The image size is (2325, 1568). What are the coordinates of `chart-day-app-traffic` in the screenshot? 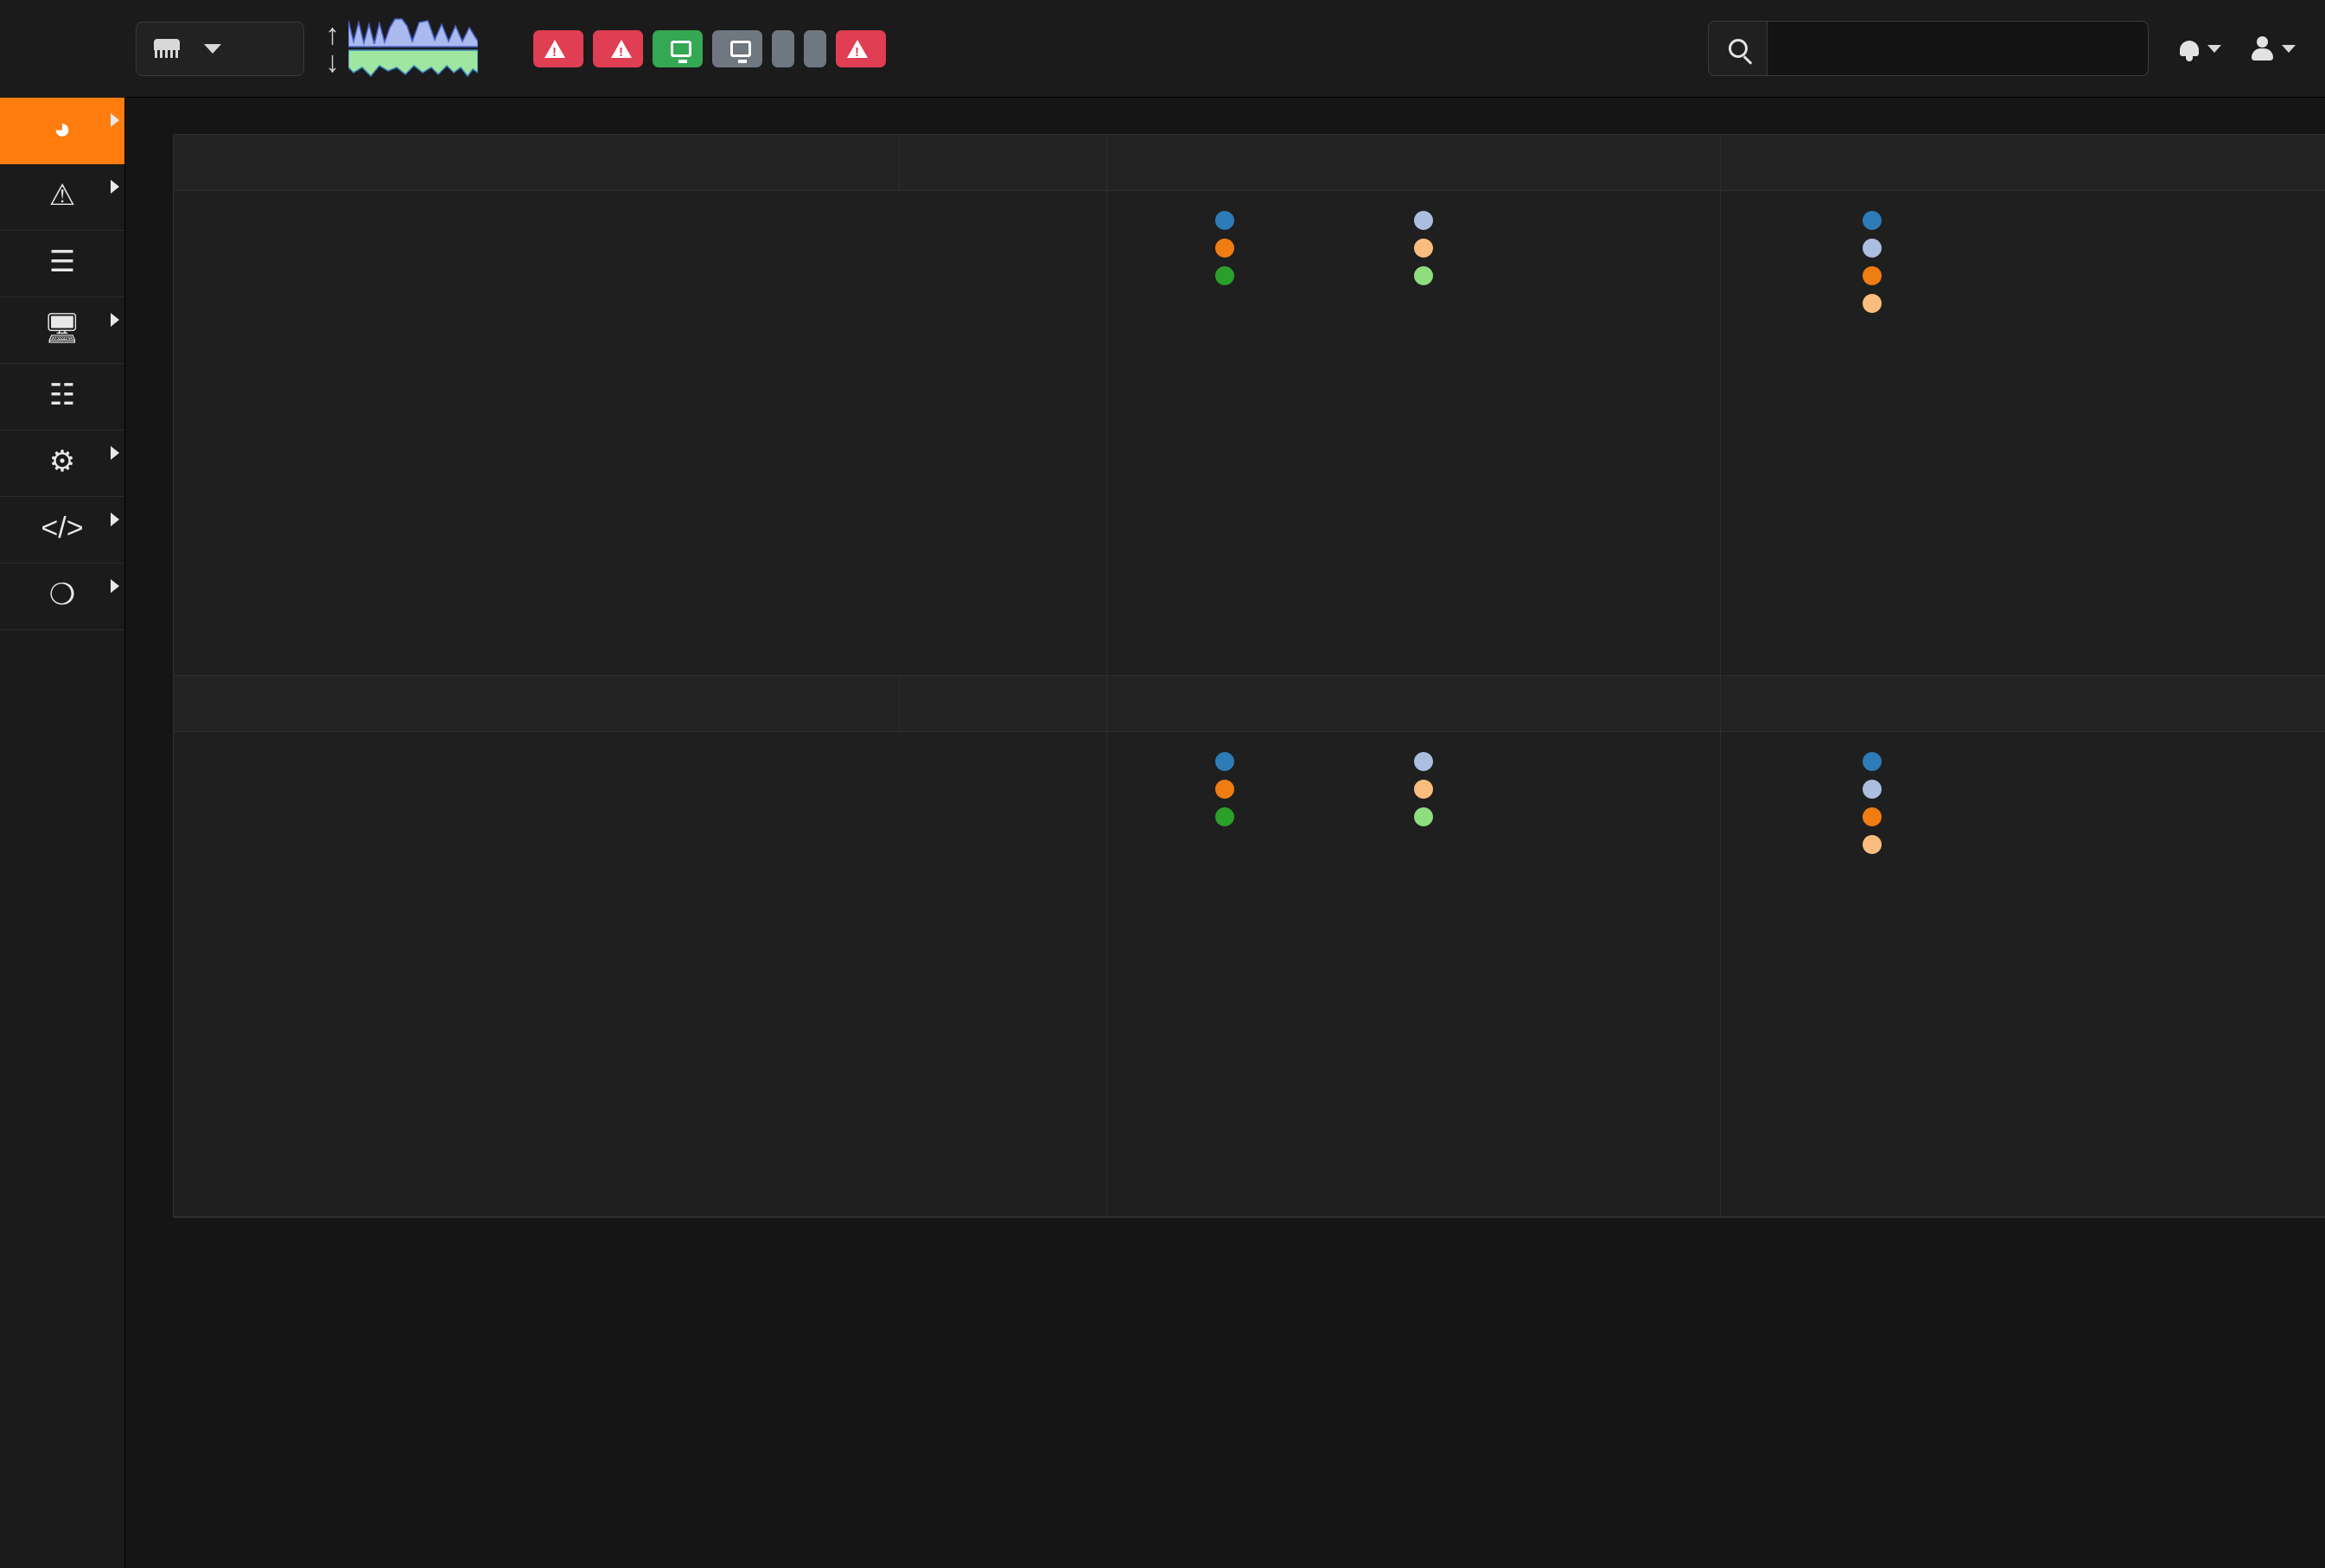 It's located at (1413, 973).